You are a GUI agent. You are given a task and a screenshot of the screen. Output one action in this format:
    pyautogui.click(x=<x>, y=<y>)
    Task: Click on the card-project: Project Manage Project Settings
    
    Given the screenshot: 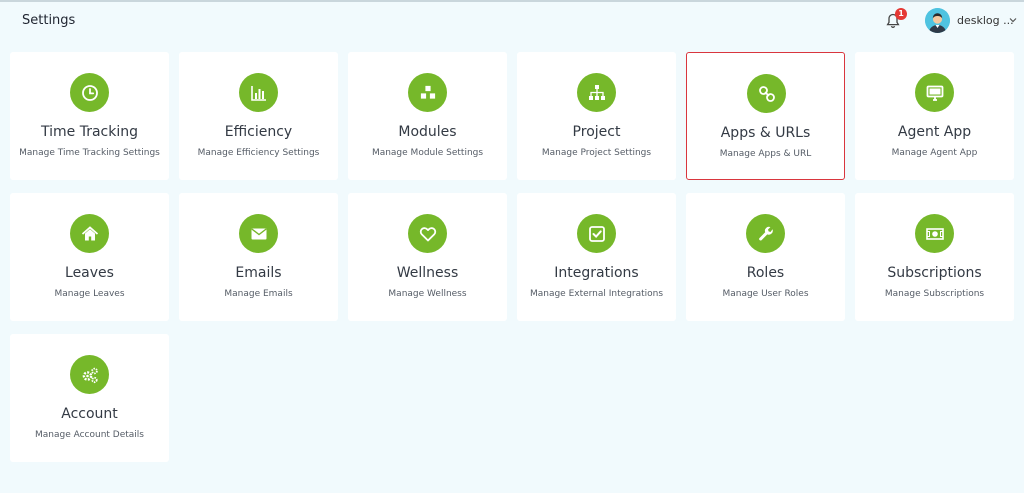 What is the action you would take?
    pyautogui.click(x=596, y=116)
    